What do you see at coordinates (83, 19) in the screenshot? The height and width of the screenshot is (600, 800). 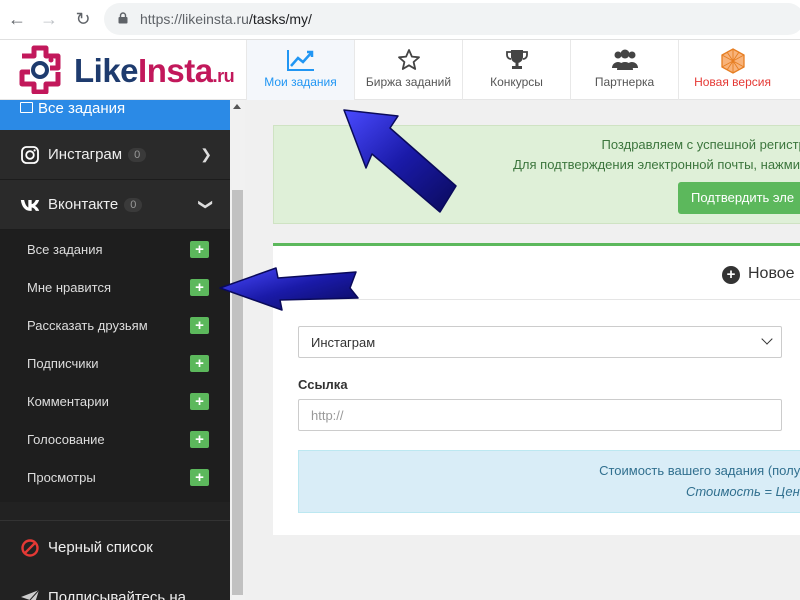 I see `reload-icon: ↻` at bounding box center [83, 19].